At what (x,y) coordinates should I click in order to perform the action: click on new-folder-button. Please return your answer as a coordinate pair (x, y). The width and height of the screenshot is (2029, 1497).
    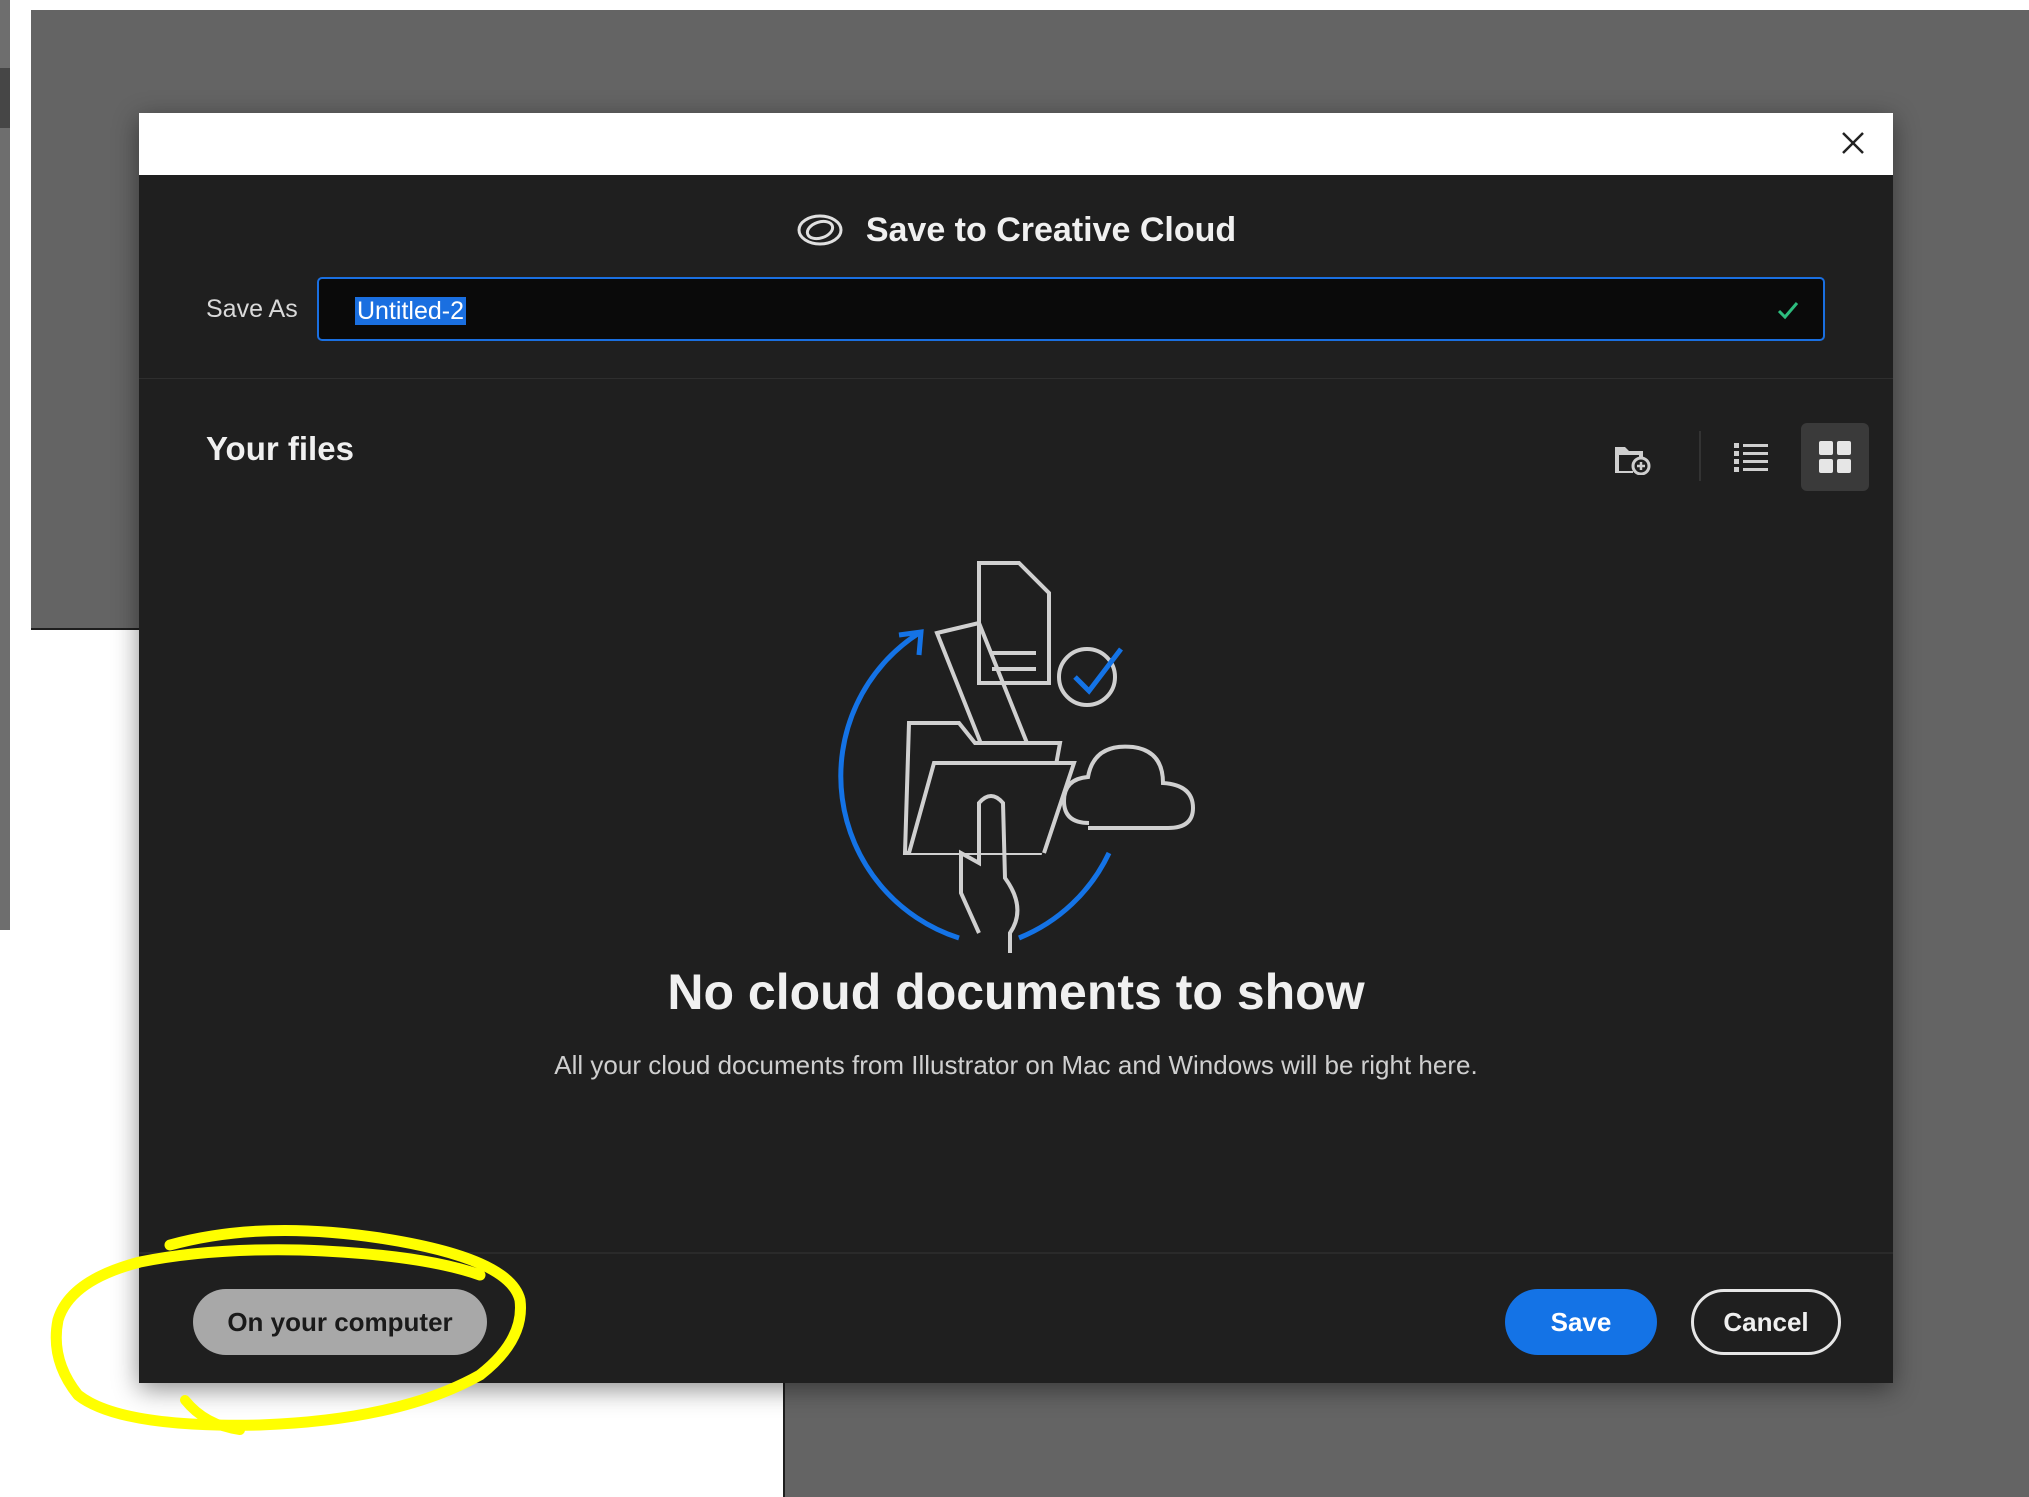
    Looking at the image, I should click on (1631, 457).